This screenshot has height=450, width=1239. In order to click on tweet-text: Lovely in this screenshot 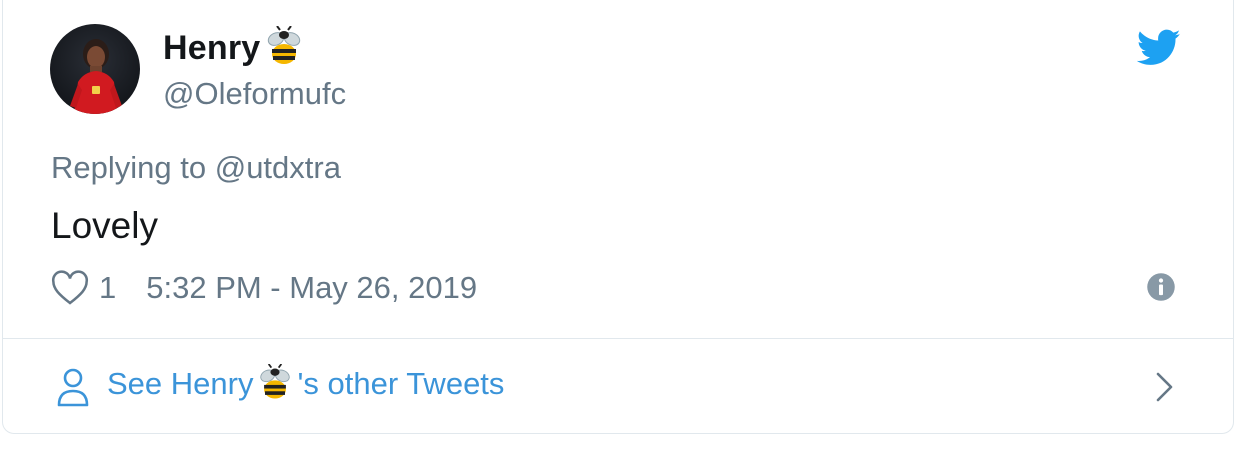, I will do `click(104, 225)`.